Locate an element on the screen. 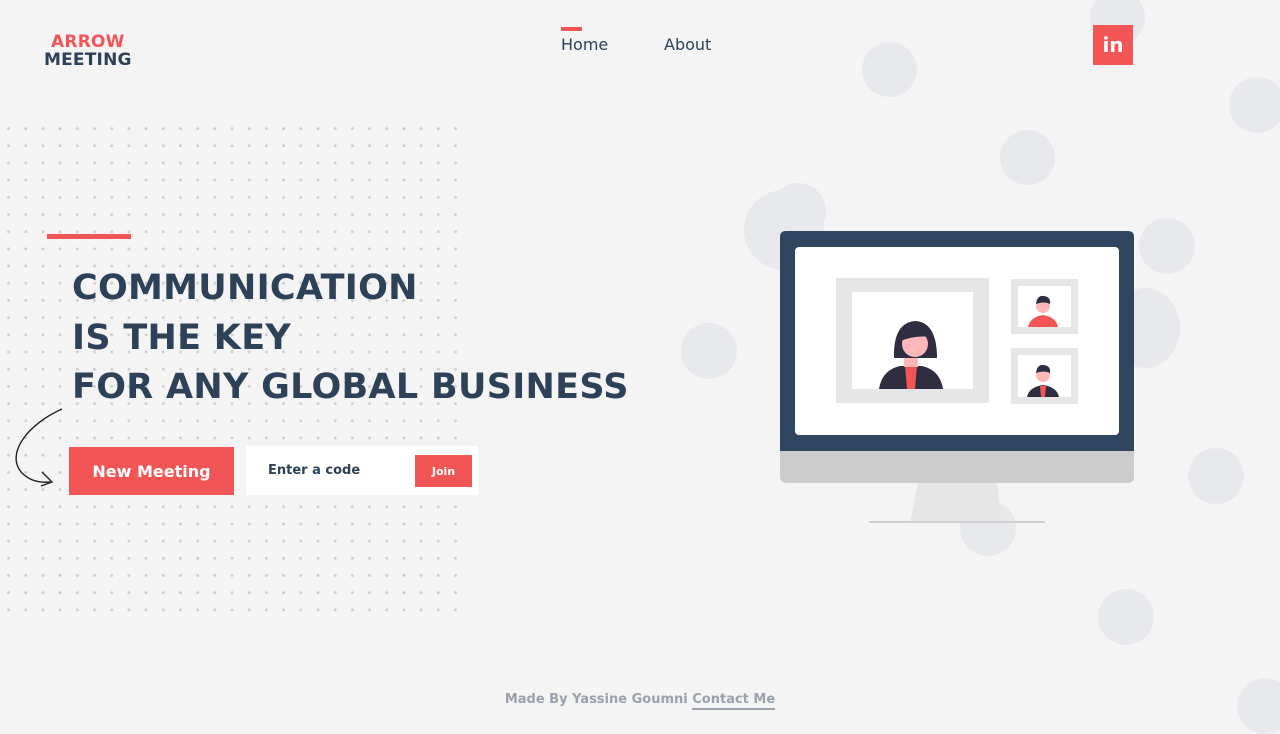 This screenshot has height=734, width=1280. monitor-stand is located at coordinates (956, 503).